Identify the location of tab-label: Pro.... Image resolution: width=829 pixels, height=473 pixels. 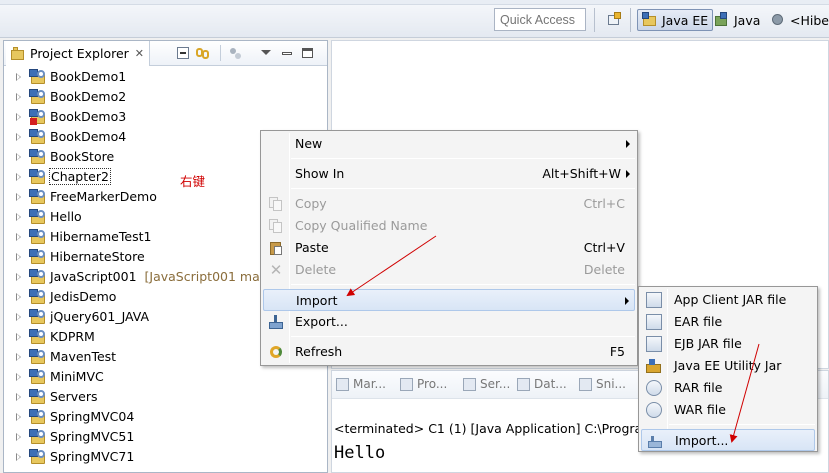
(432, 384).